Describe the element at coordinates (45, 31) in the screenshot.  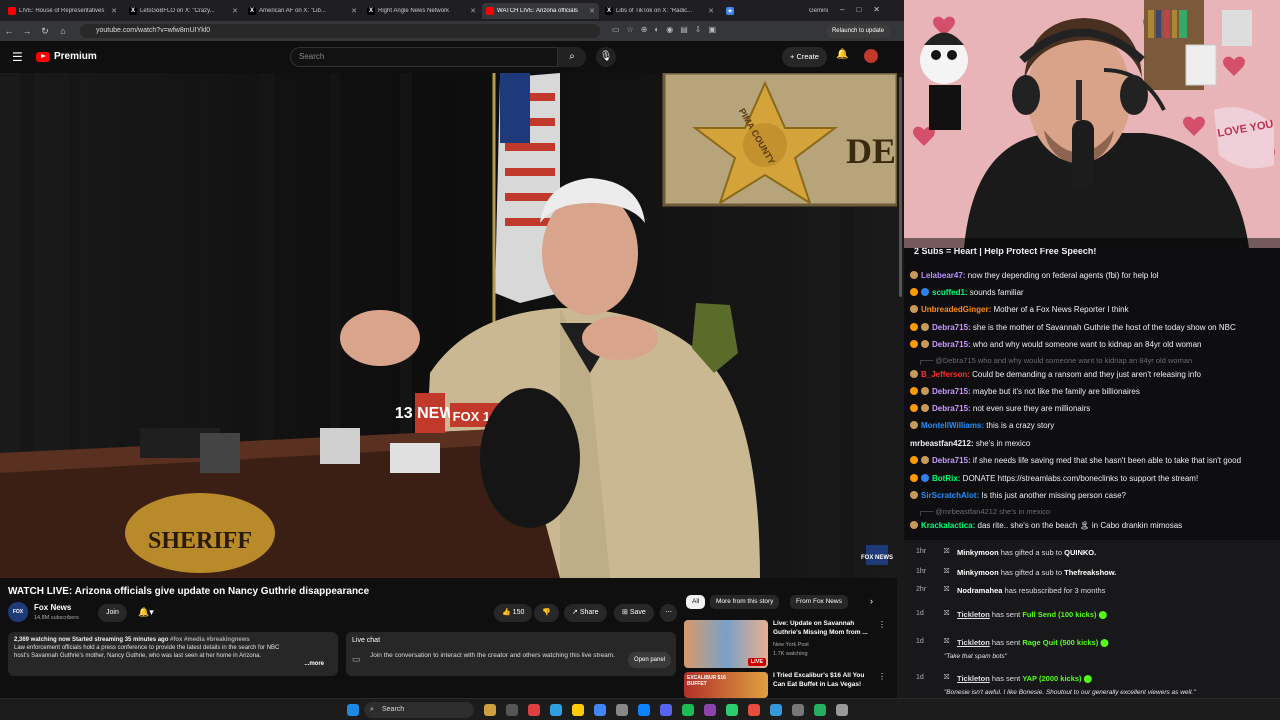
I see `reload-icon: ↻` at that location.